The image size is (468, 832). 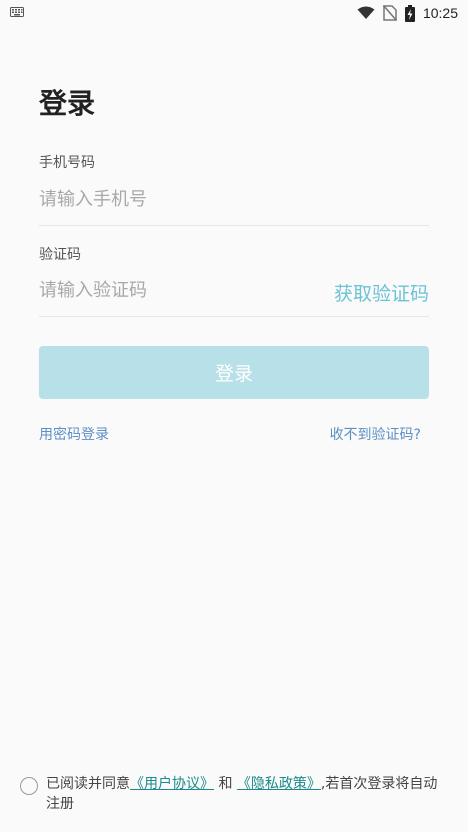 What do you see at coordinates (389, 13) in the screenshot?
I see `no-sim-icon` at bounding box center [389, 13].